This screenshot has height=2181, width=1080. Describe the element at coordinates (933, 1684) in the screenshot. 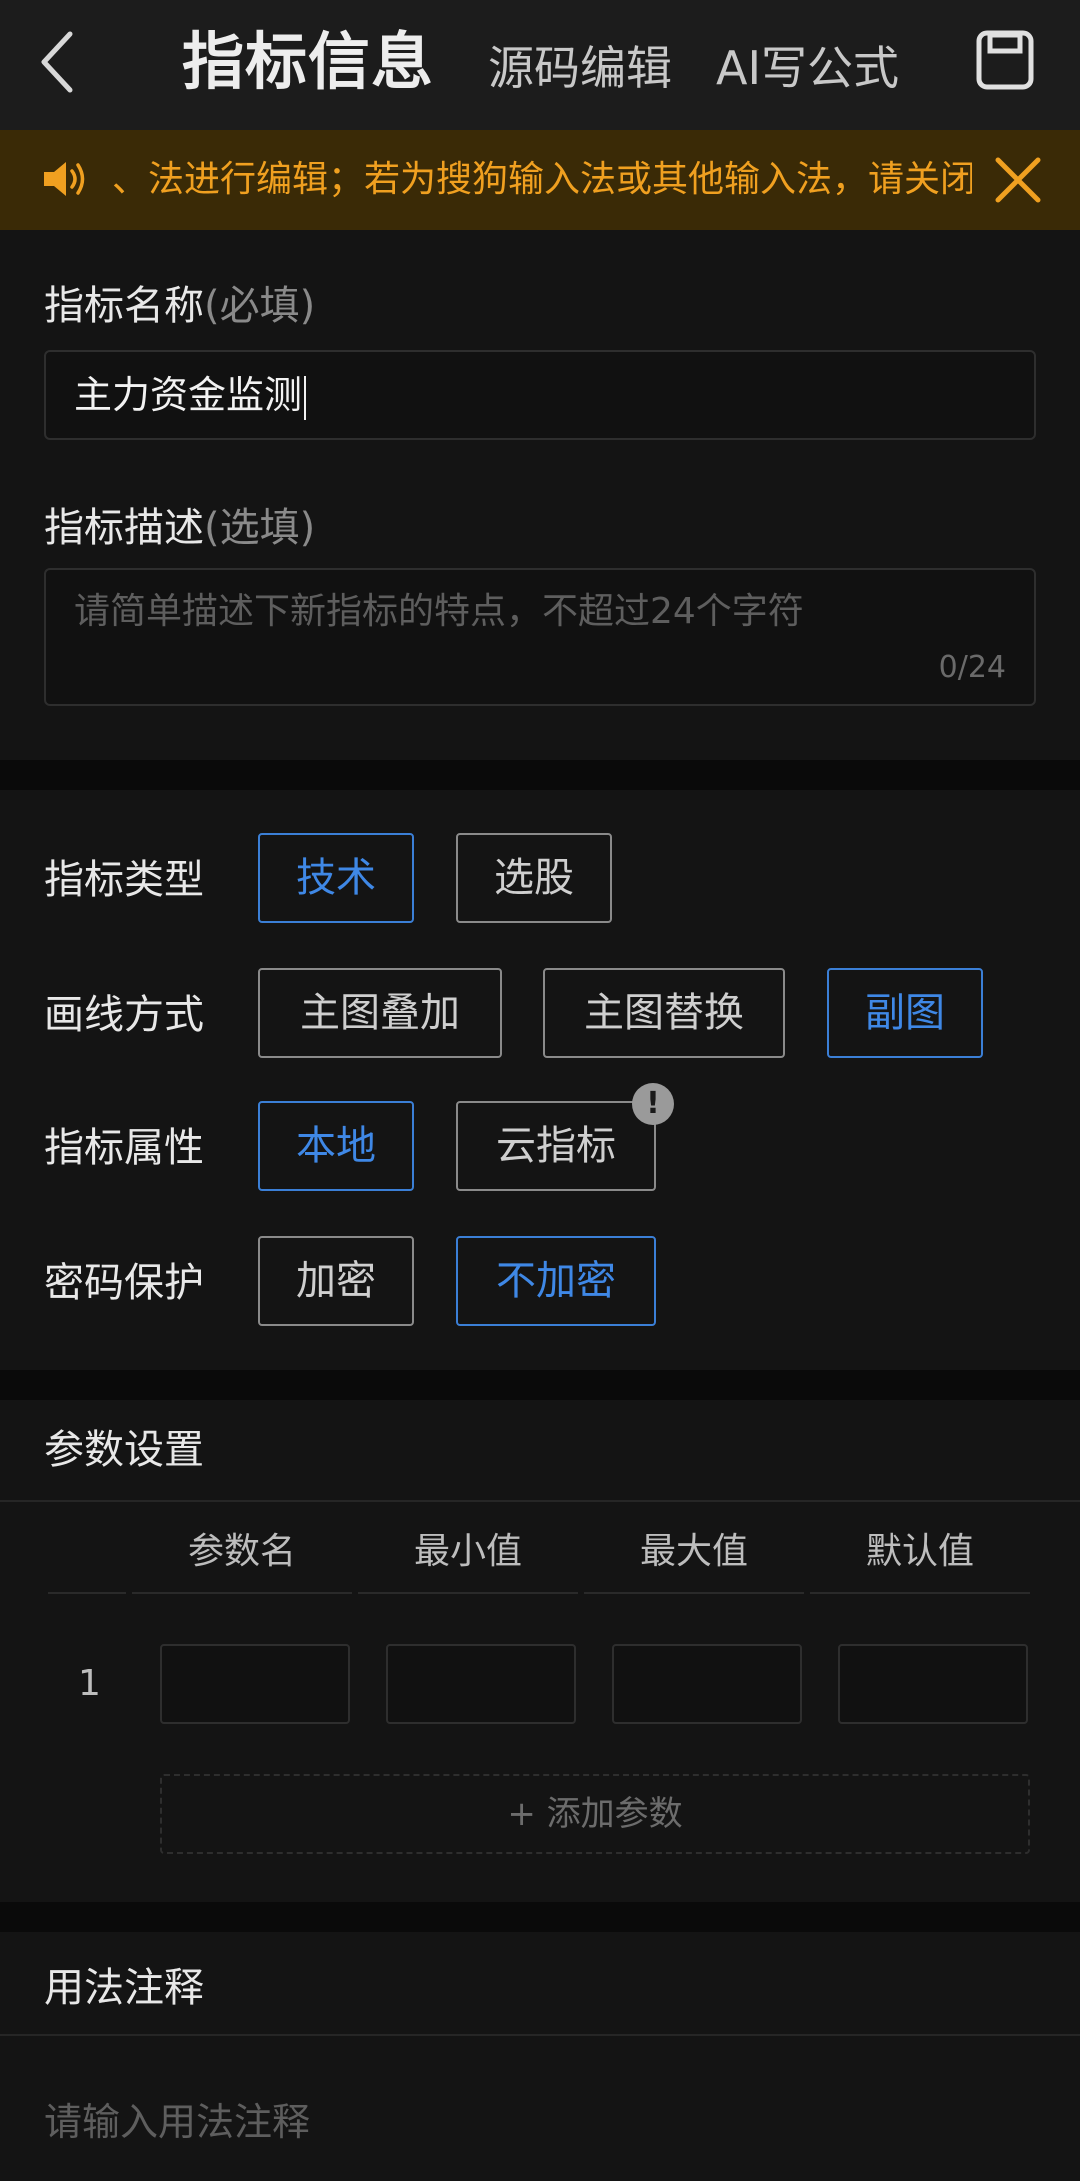

I see `param-default-input` at that location.